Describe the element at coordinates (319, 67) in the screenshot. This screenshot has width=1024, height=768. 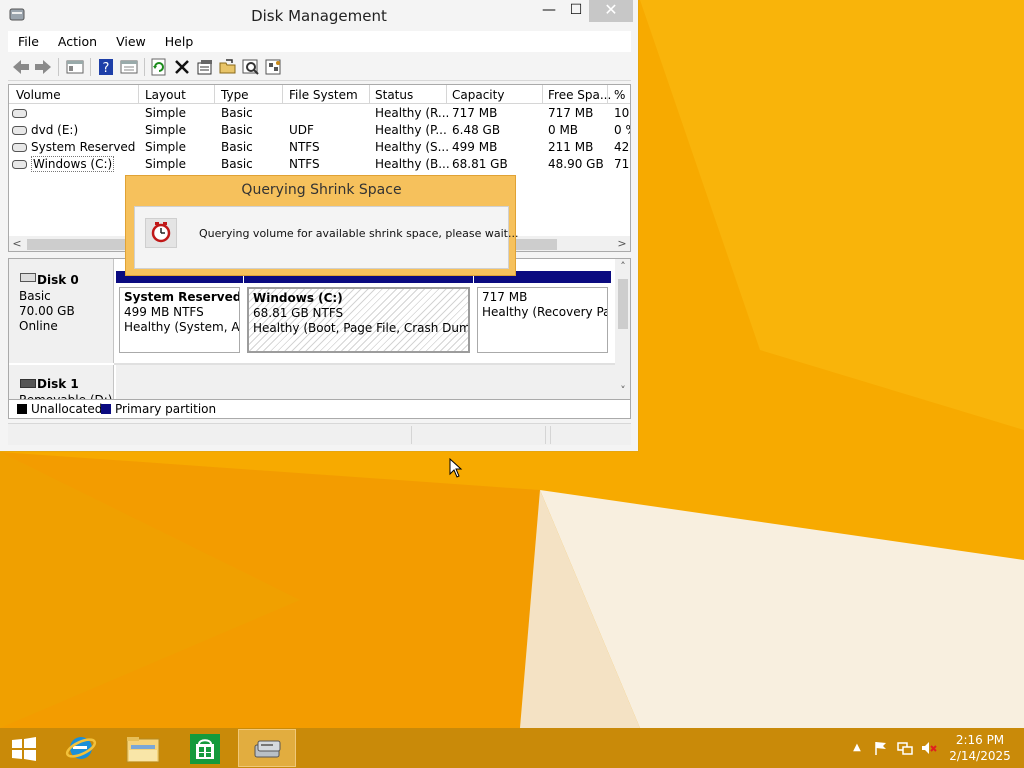
I see `toolbar: ?` at that location.